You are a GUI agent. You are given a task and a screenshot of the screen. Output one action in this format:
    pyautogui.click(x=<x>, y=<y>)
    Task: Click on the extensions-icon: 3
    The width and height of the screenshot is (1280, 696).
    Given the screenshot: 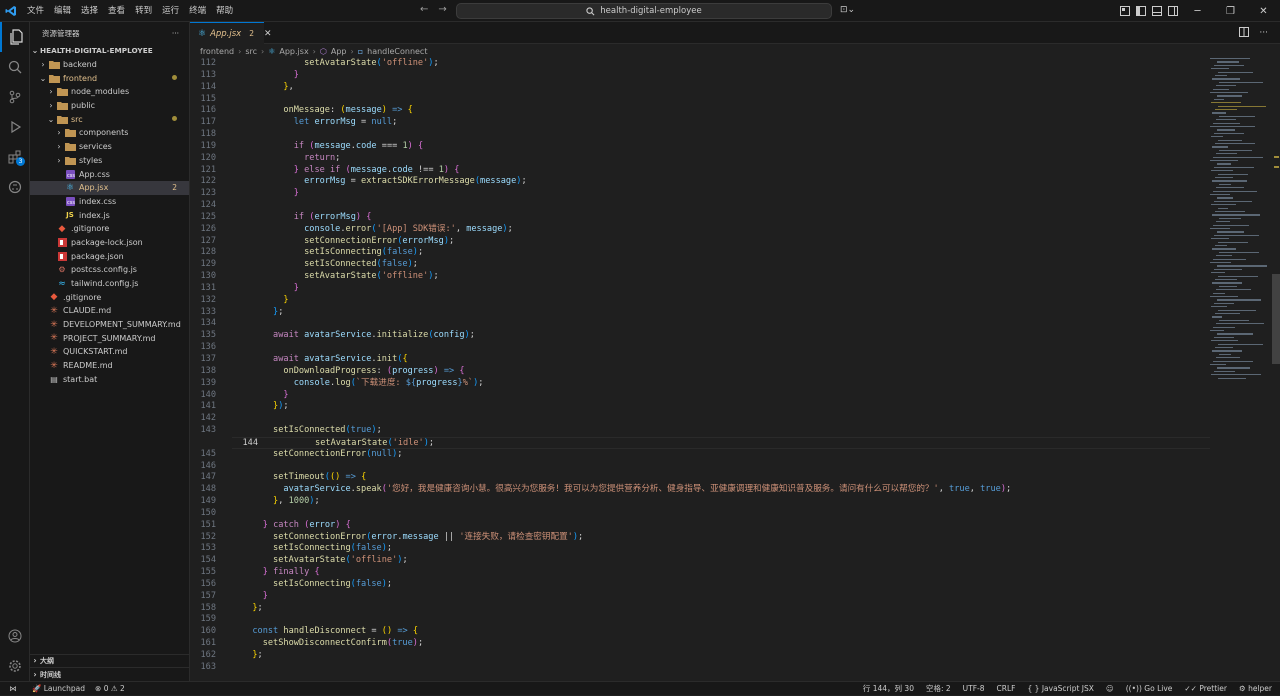 What is the action you would take?
    pyautogui.click(x=15, y=157)
    